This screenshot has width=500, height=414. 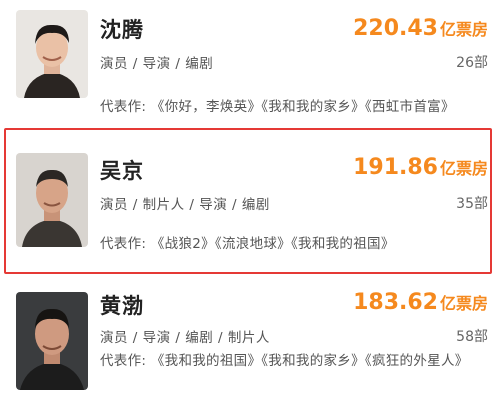 I want to click on box-office: 183.62 亿票房, so click(x=420, y=302).